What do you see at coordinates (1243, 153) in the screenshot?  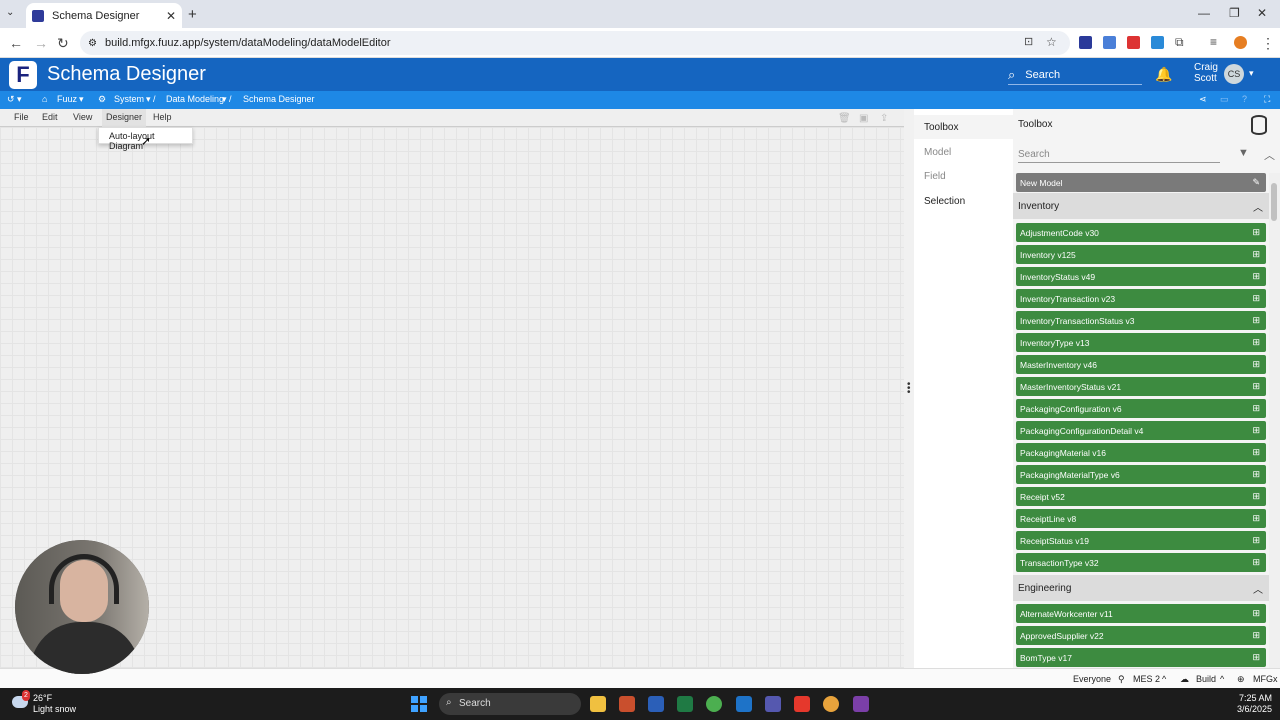 I see `filter-icon: ▼` at bounding box center [1243, 153].